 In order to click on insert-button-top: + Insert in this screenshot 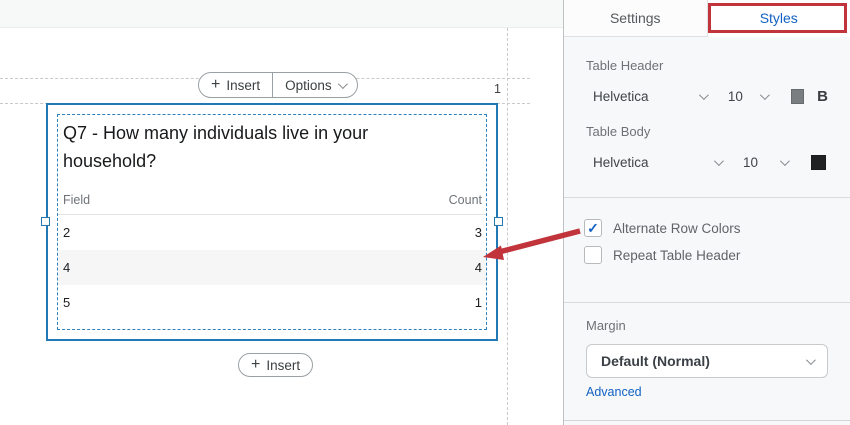, I will do `click(235, 85)`.